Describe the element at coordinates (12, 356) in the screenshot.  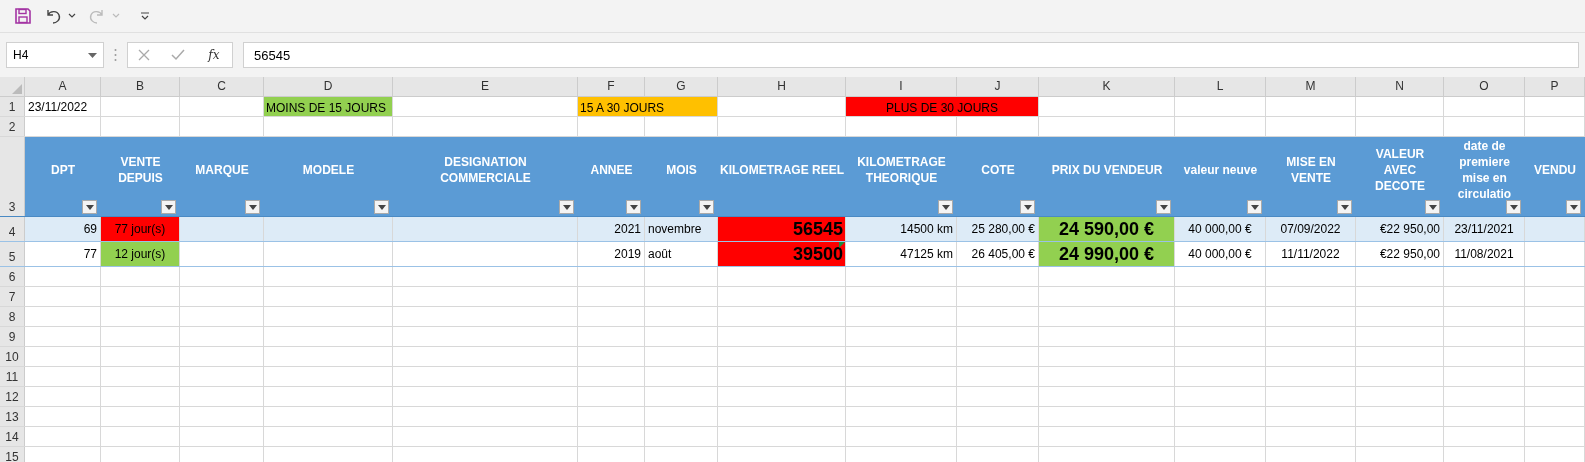
I see `row-header: 10` at that location.